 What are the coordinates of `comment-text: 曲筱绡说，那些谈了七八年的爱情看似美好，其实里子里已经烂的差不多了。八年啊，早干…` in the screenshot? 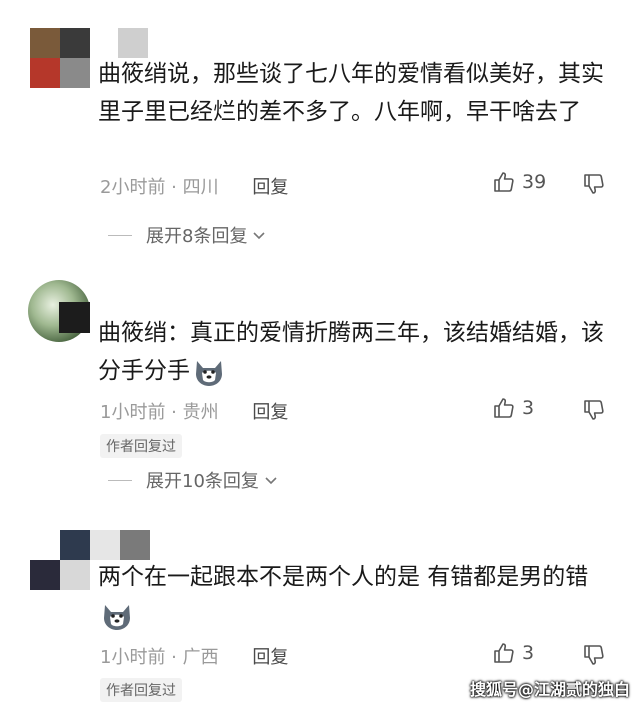 It's located at (351, 93).